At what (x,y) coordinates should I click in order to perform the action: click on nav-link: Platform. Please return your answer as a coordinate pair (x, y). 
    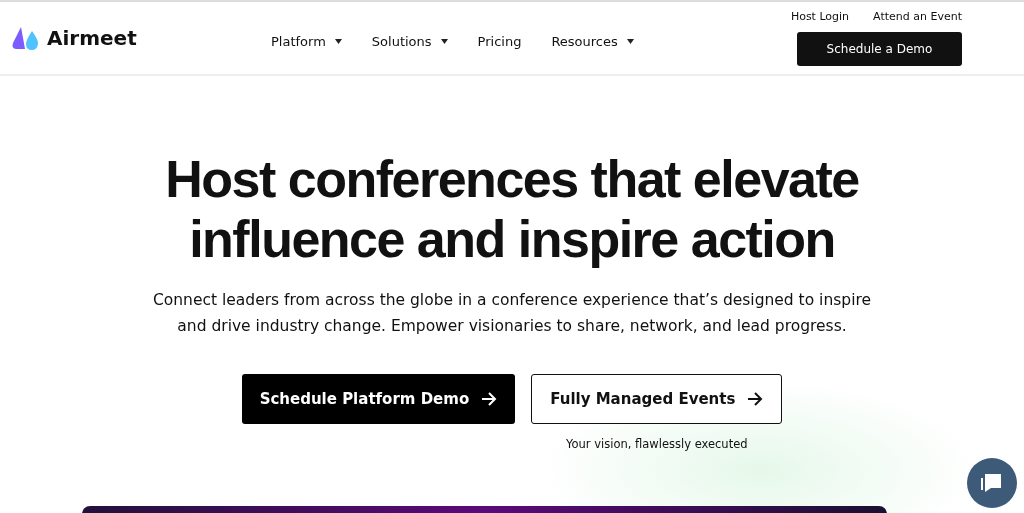
    Looking at the image, I should click on (306, 41).